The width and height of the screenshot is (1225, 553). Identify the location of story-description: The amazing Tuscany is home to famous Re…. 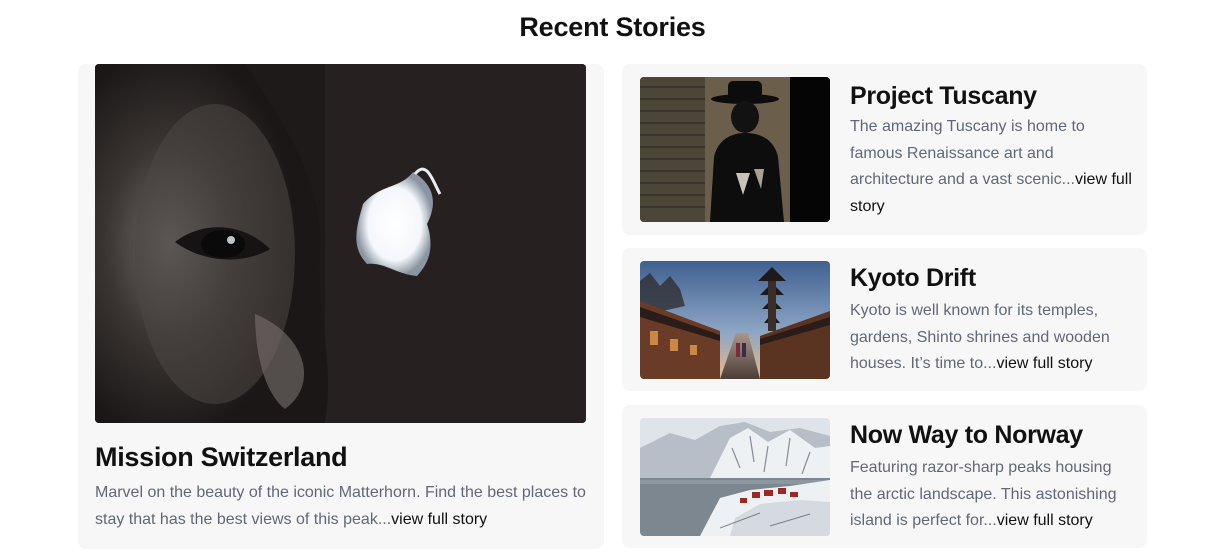
(992, 167).